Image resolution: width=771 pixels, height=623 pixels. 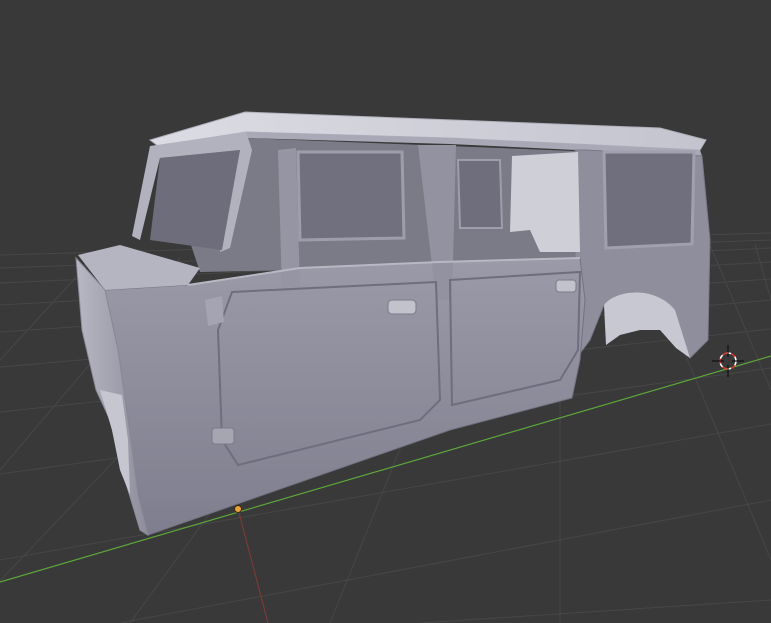 I want to click on object-origin-point, so click(x=238, y=509).